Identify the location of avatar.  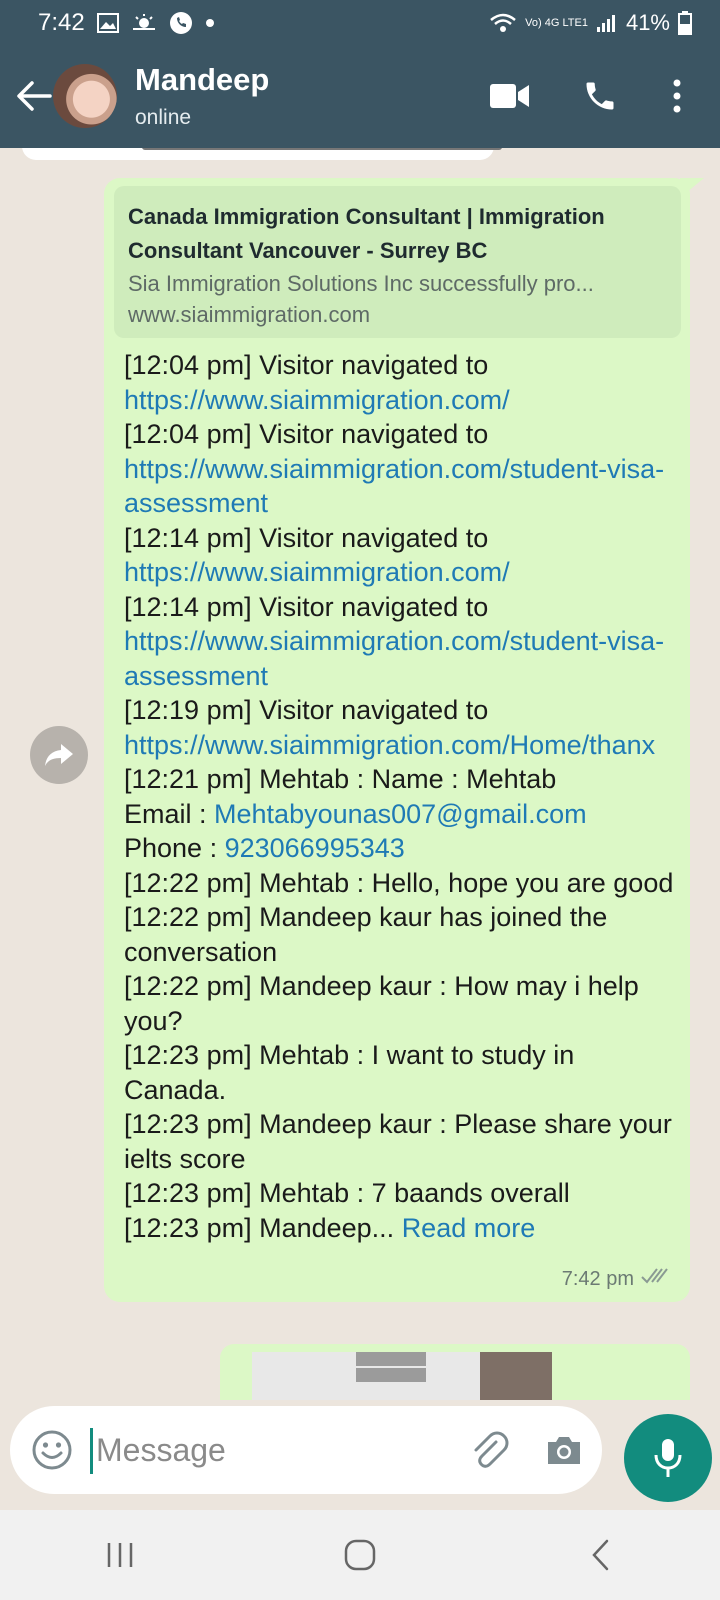
(85, 96).